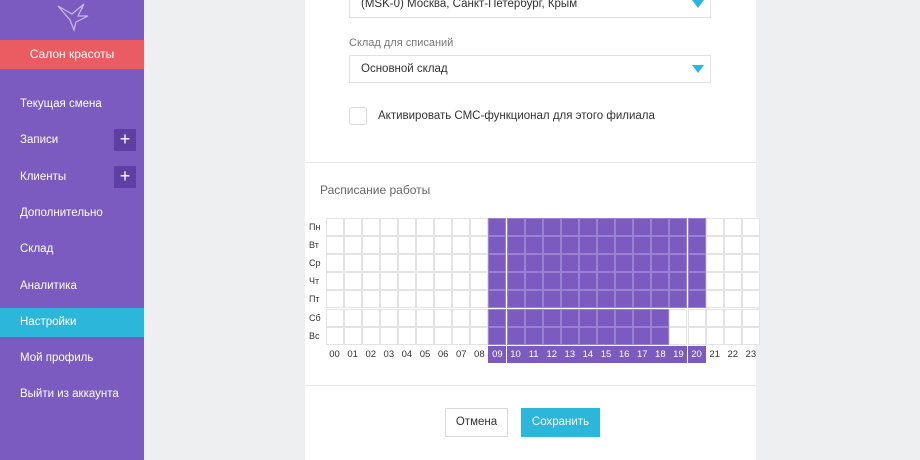  I want to click on sidebar-item: Аналитика, so click(72, 286).